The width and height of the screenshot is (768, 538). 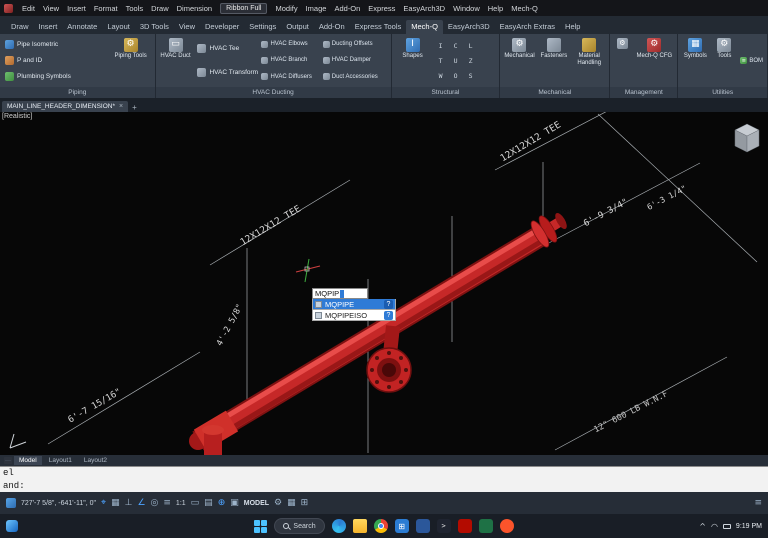 What do you see at coordinates (495, 8) in the screenshot?
I see `menu-help: Help` at bounding box center [495, 8].